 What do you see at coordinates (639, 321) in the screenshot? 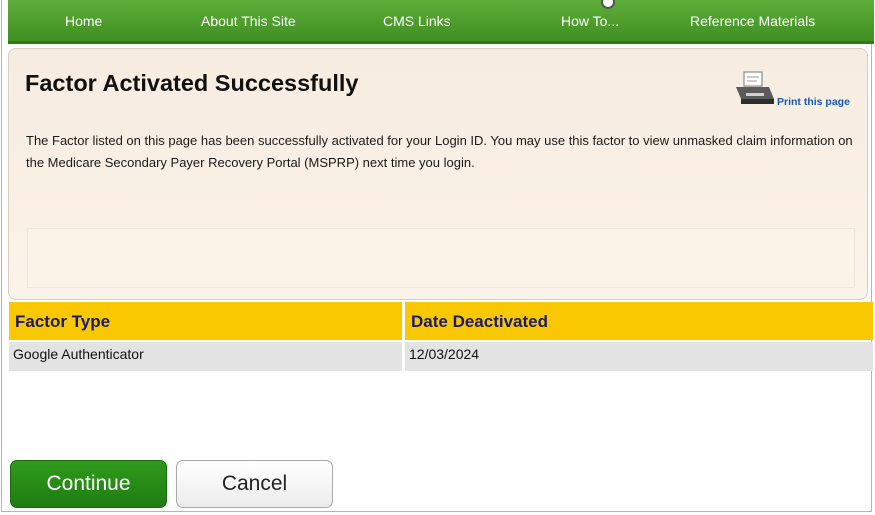
I see `header-date-deactivated: Date Deactivated` at bounding box center [639, 321].